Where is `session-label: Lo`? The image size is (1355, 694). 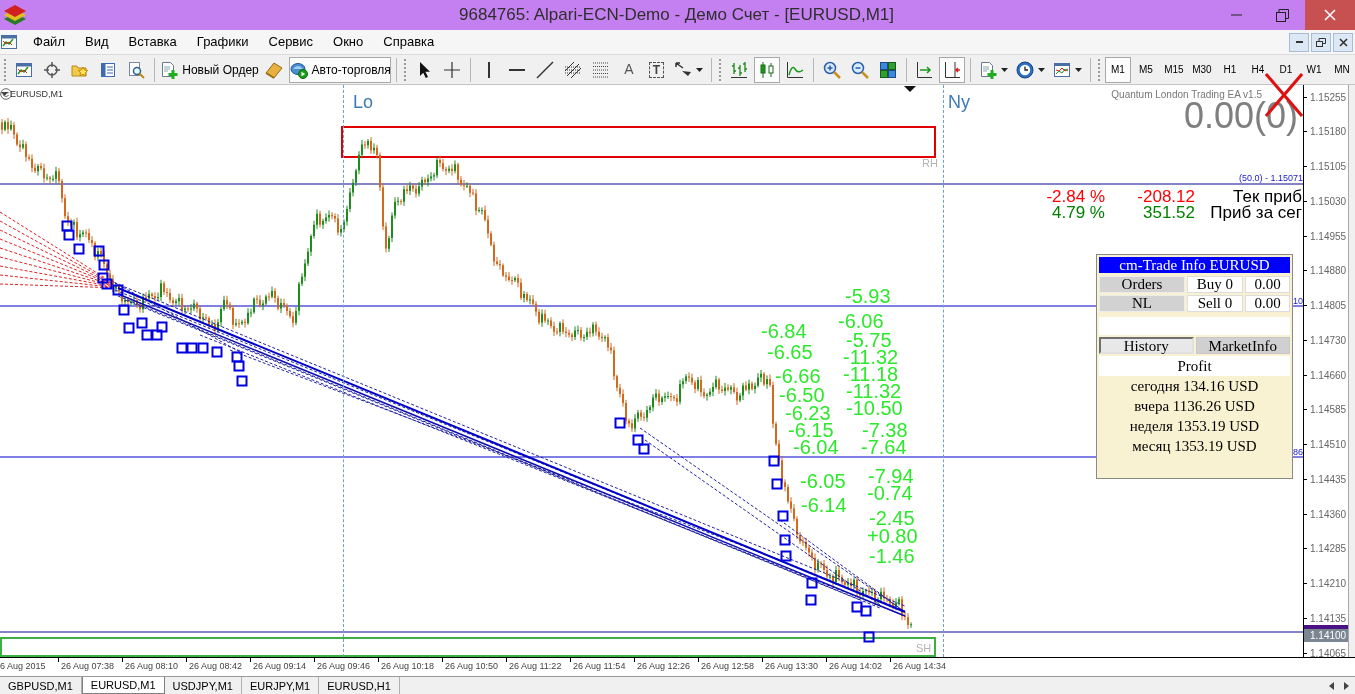
session-label: Lo is located at coordinates (363, 102).